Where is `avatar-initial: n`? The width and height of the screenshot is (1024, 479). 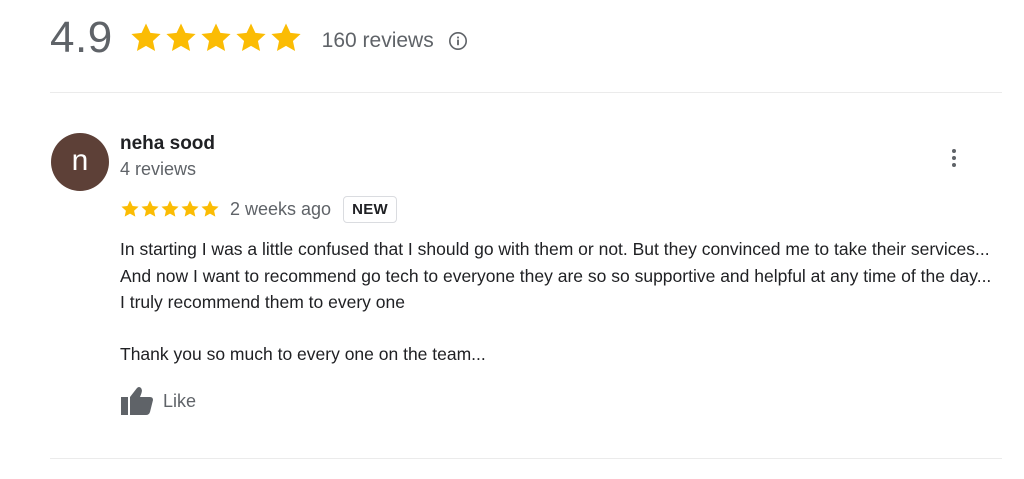
avatar-initial: n is located at coordinates (80, 160).